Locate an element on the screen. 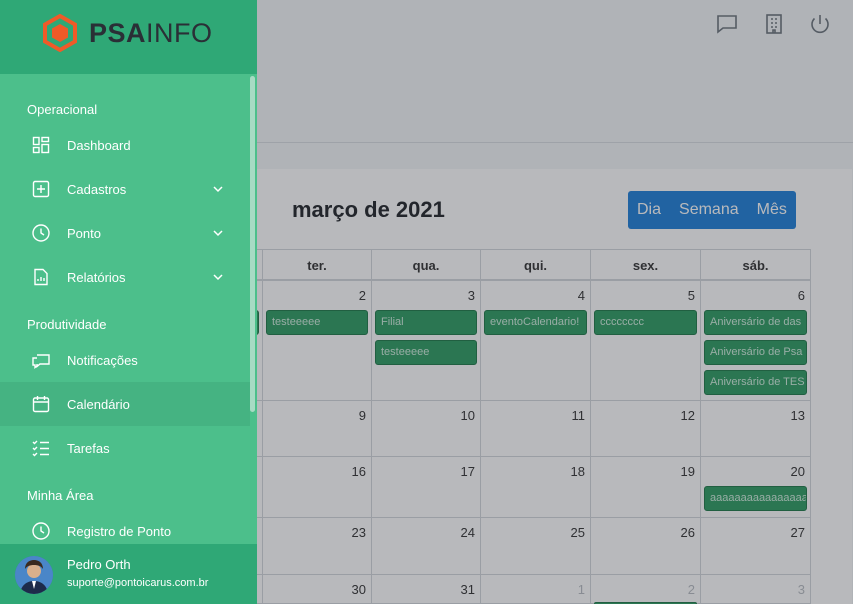 The width and height of the screenshot is (853, 604). sidebar-item-label: Calendário is located at coordinates (98, 404).